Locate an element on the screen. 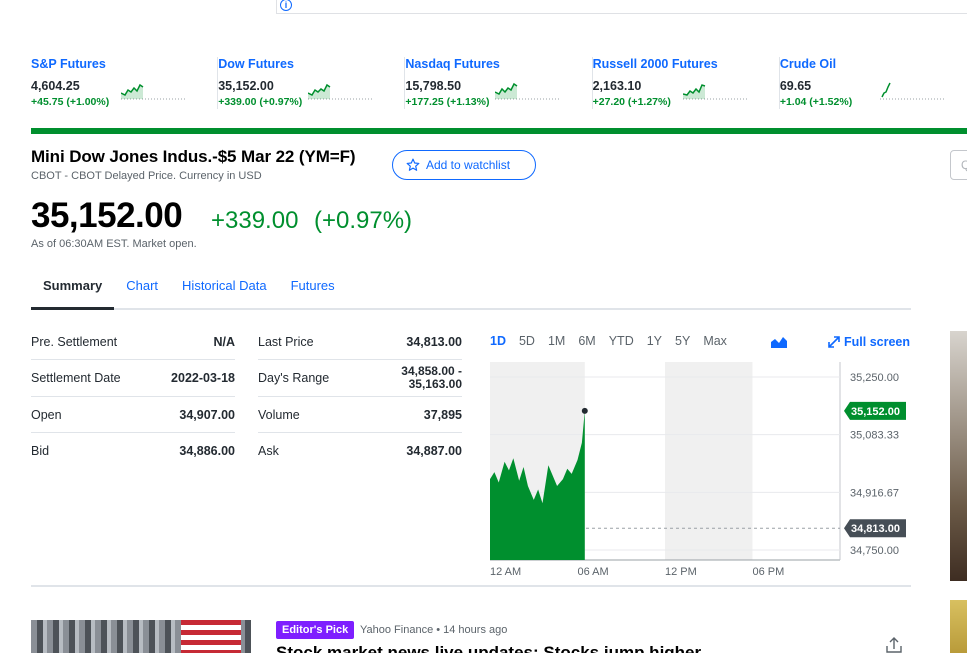 The height and width of the screenshot is (653, 967). range-selector: 1D 5D 1M 6M YTD 1Y 5Y Max is located at coordinates (615, 341).